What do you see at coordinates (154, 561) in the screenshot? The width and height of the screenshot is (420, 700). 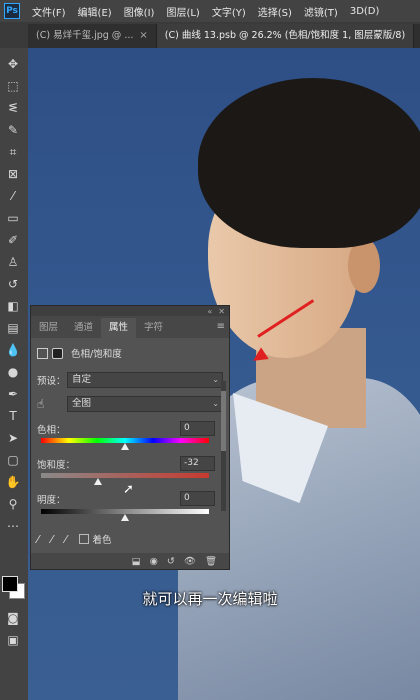 I see `view-previous-icon: ◉` at bounding box center [154, 561].